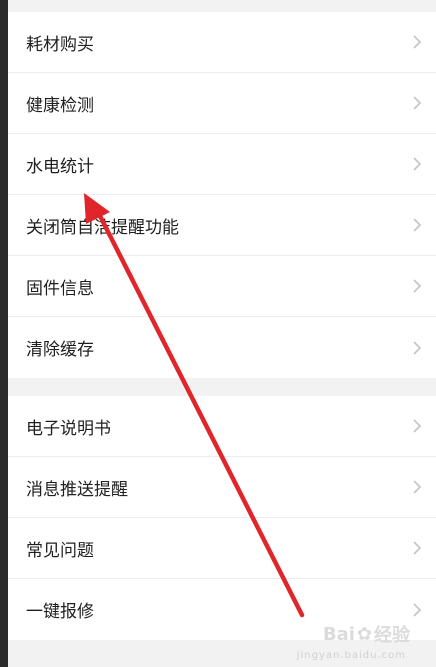  Describe the element at coordinates (60, 166) in the screenshot. I see `menu-item-label: 水电统计` at that location.